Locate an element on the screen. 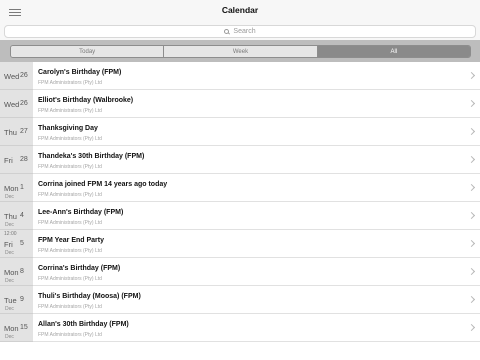 The width and height of the screenshot is (480, 360). date-cell: 12:00 Fri 5 Dec is located at coordinates (16, 244).